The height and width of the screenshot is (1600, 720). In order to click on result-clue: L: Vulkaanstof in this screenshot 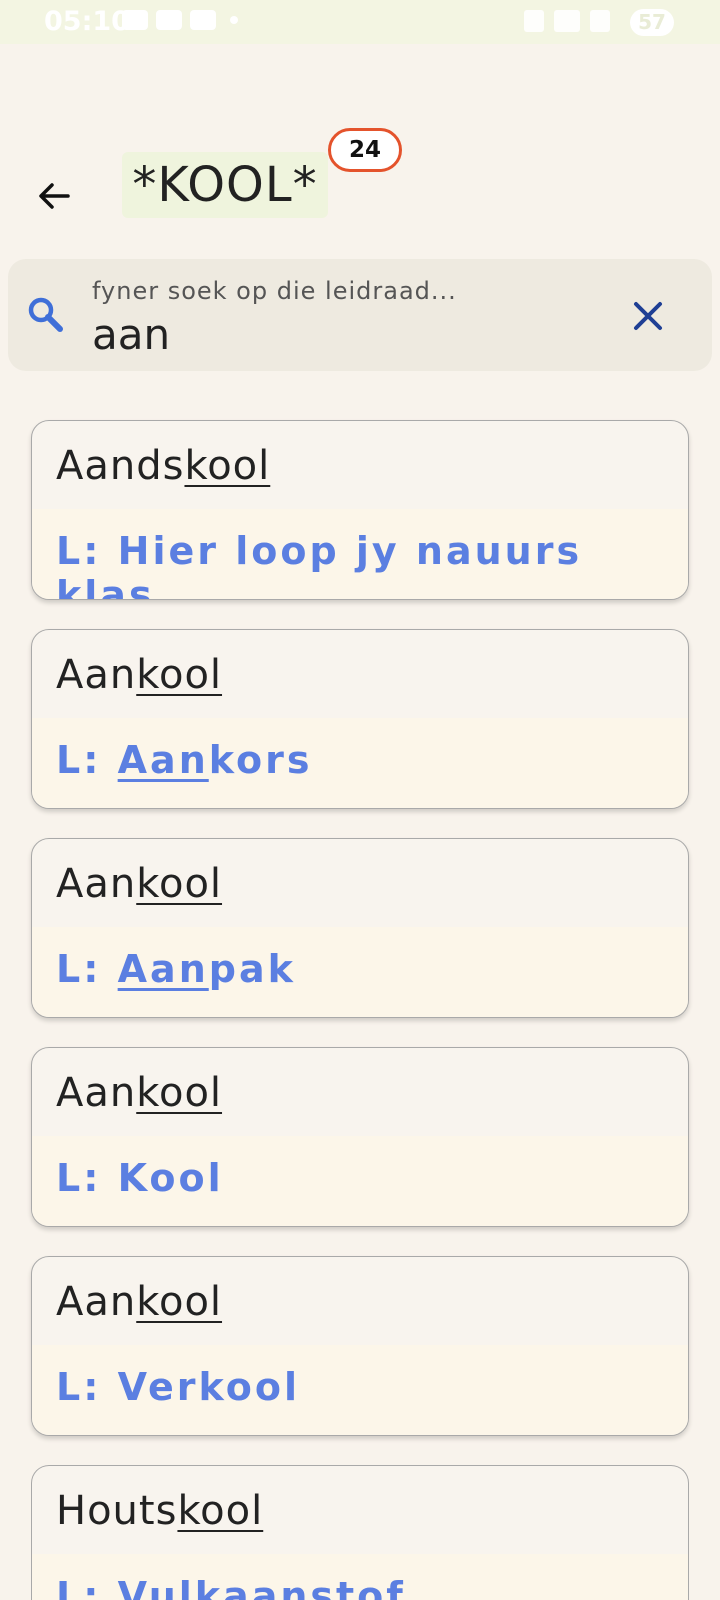, I will do `click(360, 1577)`.